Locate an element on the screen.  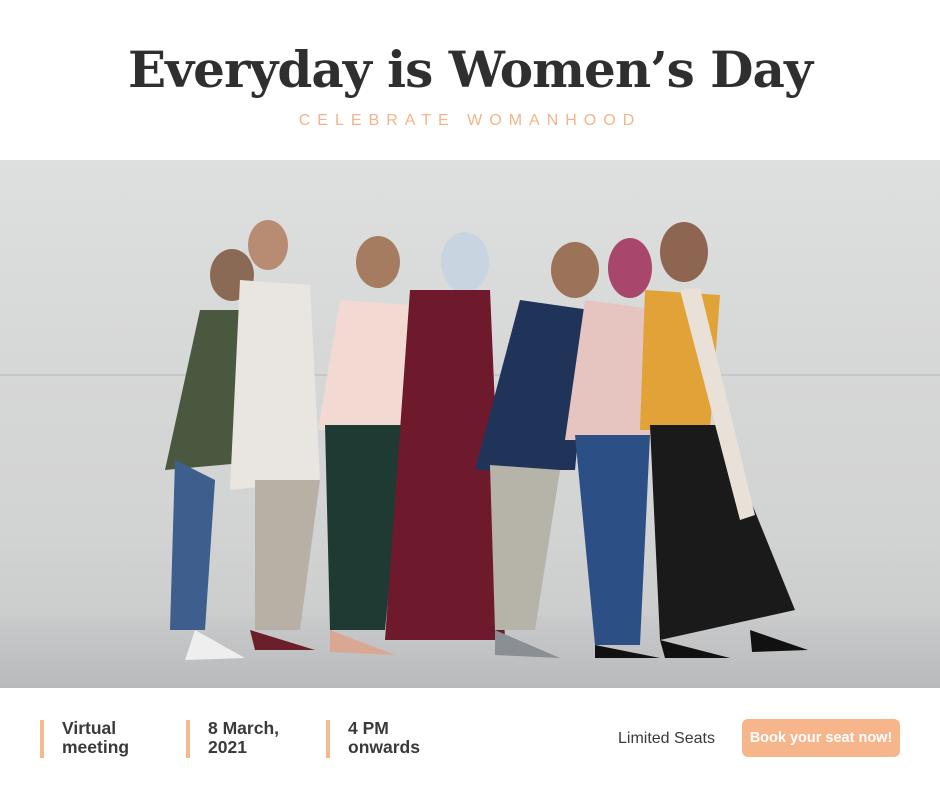
limited-seats-label: Limited Seats is located at coordinates (666, 738).